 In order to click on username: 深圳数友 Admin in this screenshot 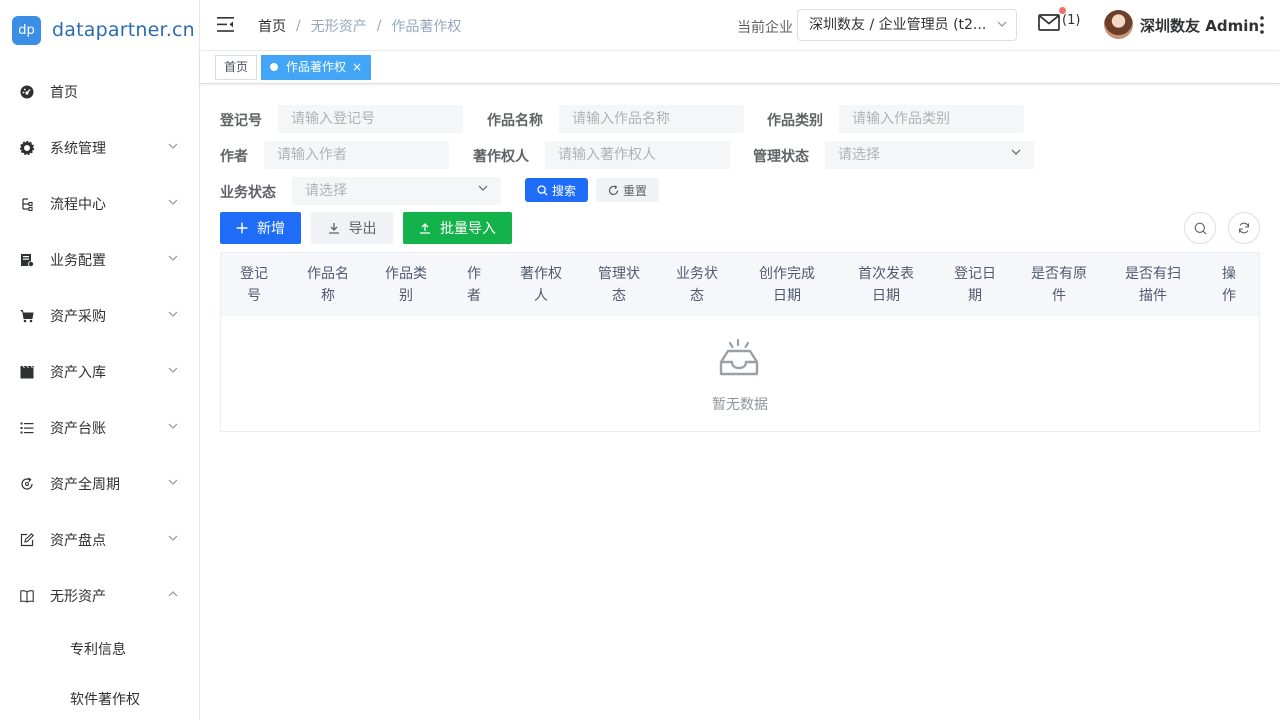, I will do `click(1199, 25)`.